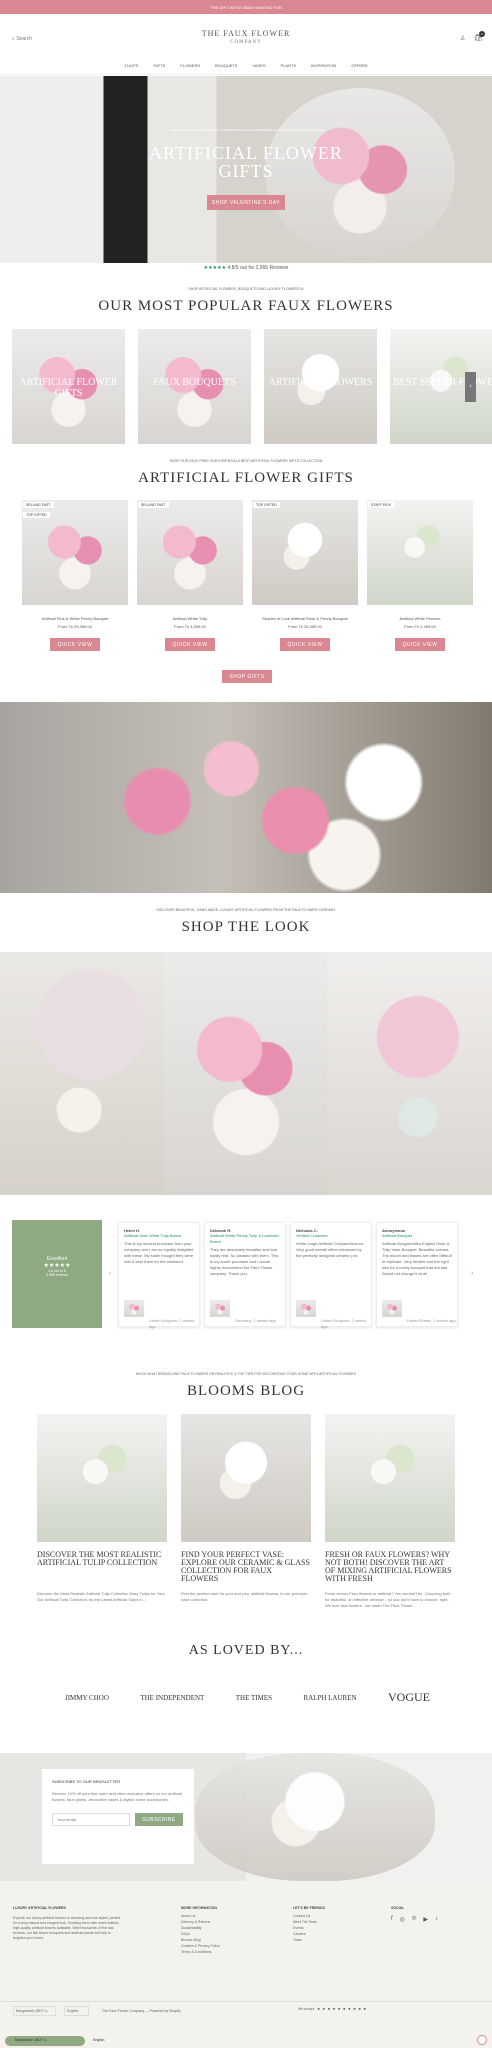  What do you see at coordinates (200, 1934) in the screenshot?
I see `footer-link: FAQs` at bounding box center [200, 1934].